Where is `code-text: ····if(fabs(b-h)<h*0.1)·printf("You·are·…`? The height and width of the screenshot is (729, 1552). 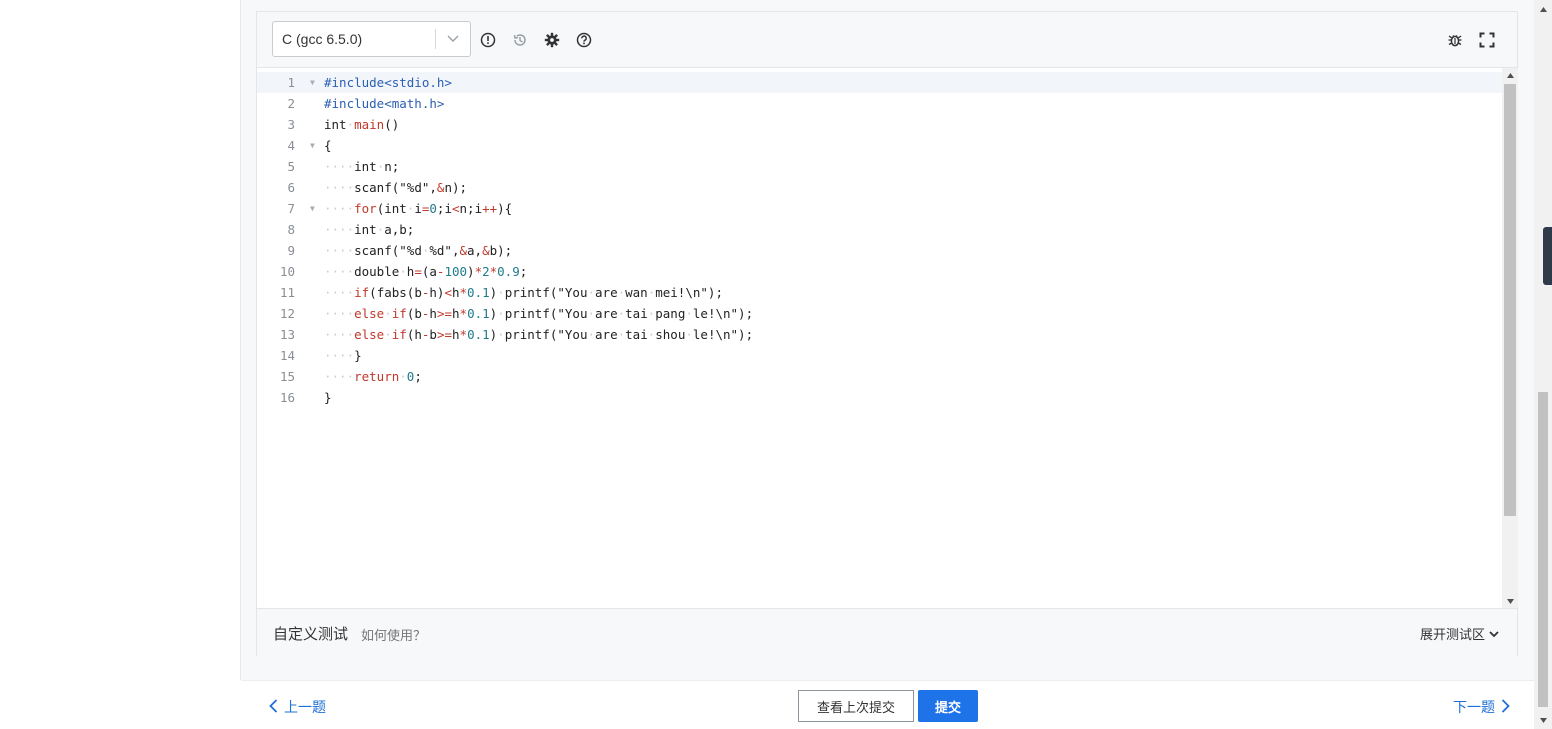
code-text: ····if(fabs(b-h)<h*0.1)·printf("You·are·… is located at coordinates (523, 292).